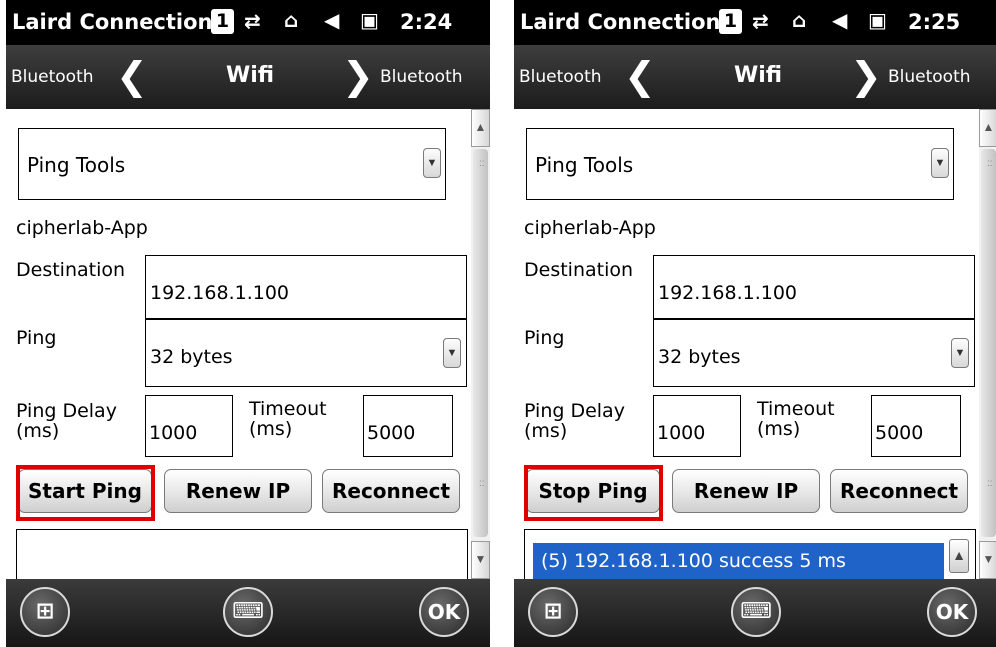 This screenshot has width=996, height=647. Describe the element at coordinates (738, 561) in the screenshot. I see `ping-log-entry: (5) 192.168.1.100 success 5 ms` at that location.